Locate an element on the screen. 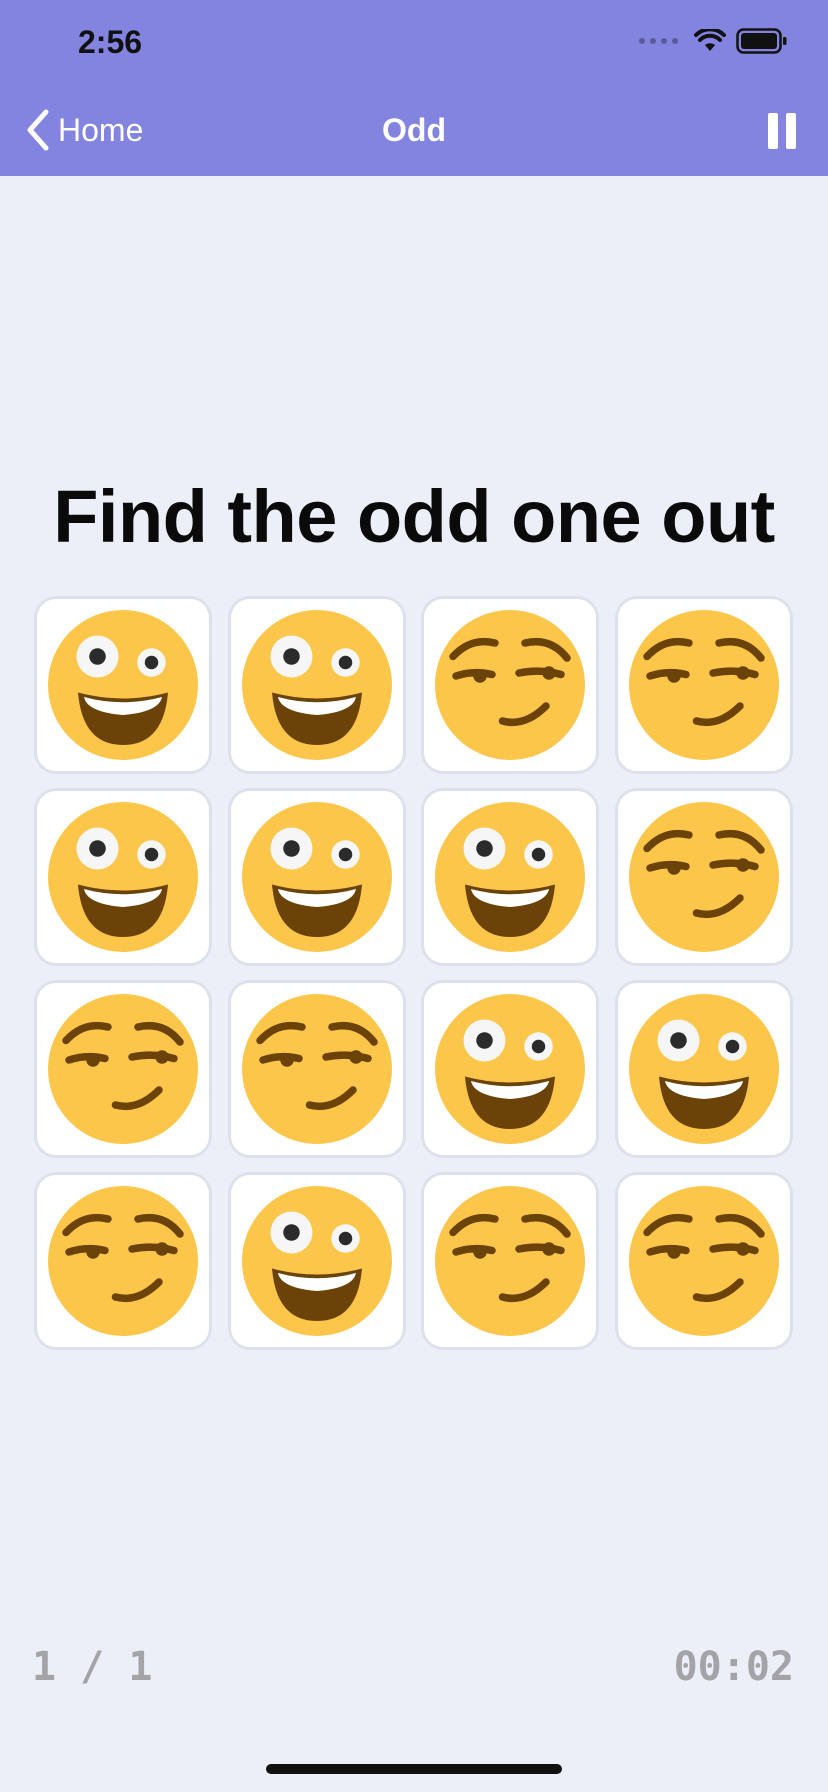 The width and height of the screenshot is (828, 1792). nav-title: Odd is located at coordinates (414, 130).